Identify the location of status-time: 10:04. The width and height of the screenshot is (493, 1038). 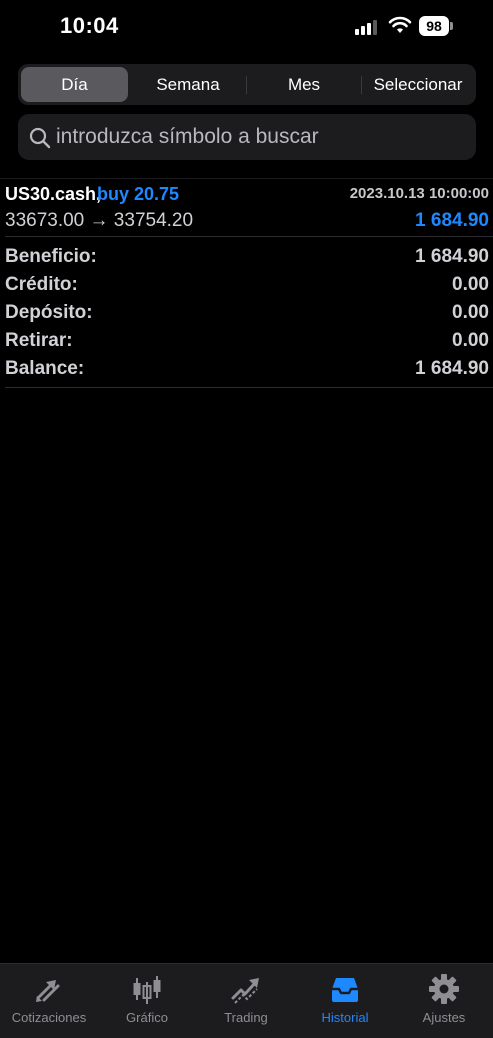
(89, 25).